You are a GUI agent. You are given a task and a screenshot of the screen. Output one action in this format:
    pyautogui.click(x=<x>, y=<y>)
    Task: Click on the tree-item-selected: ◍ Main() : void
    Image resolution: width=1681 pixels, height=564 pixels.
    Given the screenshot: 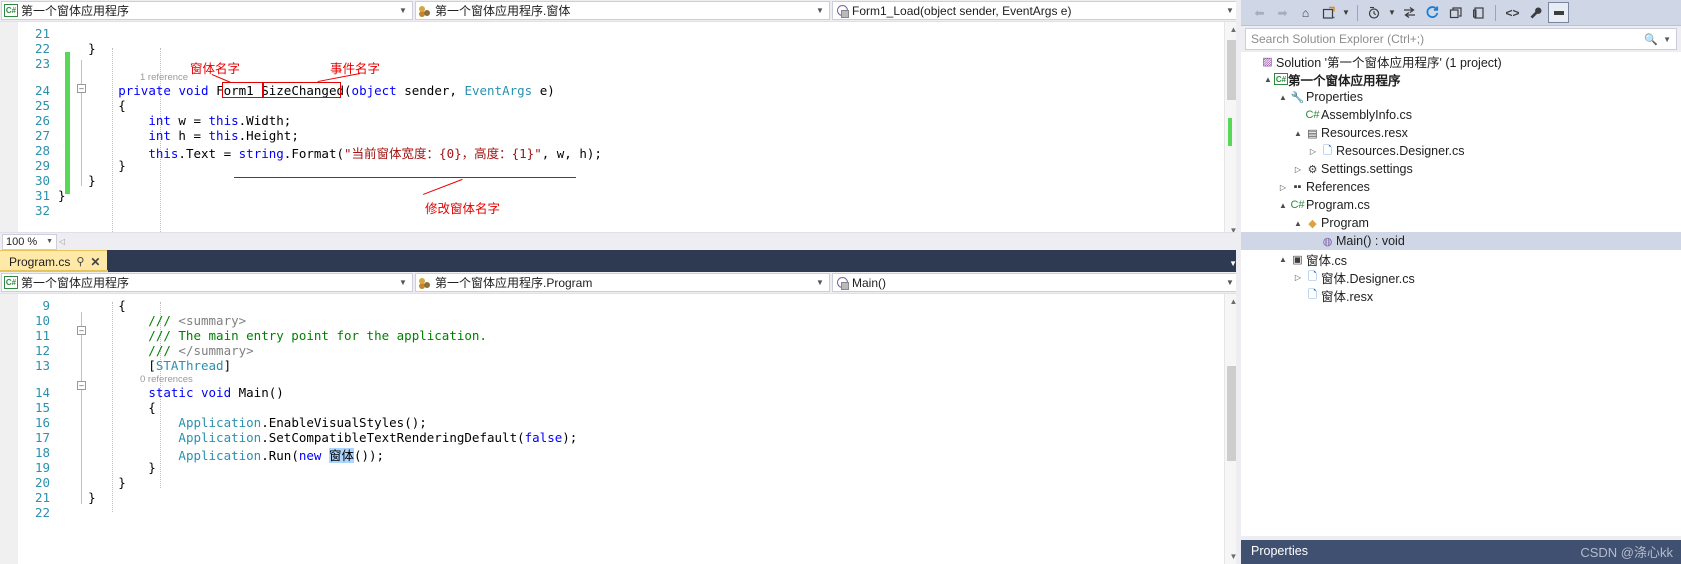 What is the action you would take?
    pyautogui.click(x=1461, y=241)
    